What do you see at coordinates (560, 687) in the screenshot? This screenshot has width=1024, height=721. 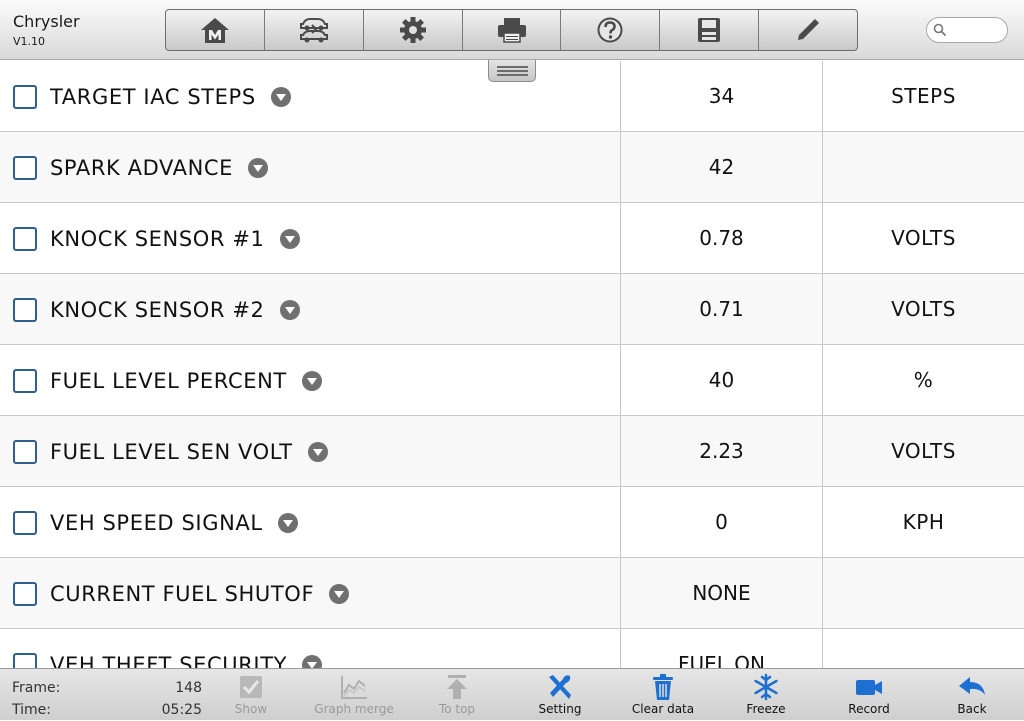 I see `wrench-screwdriver-icon` at bounding box center [560, 687].